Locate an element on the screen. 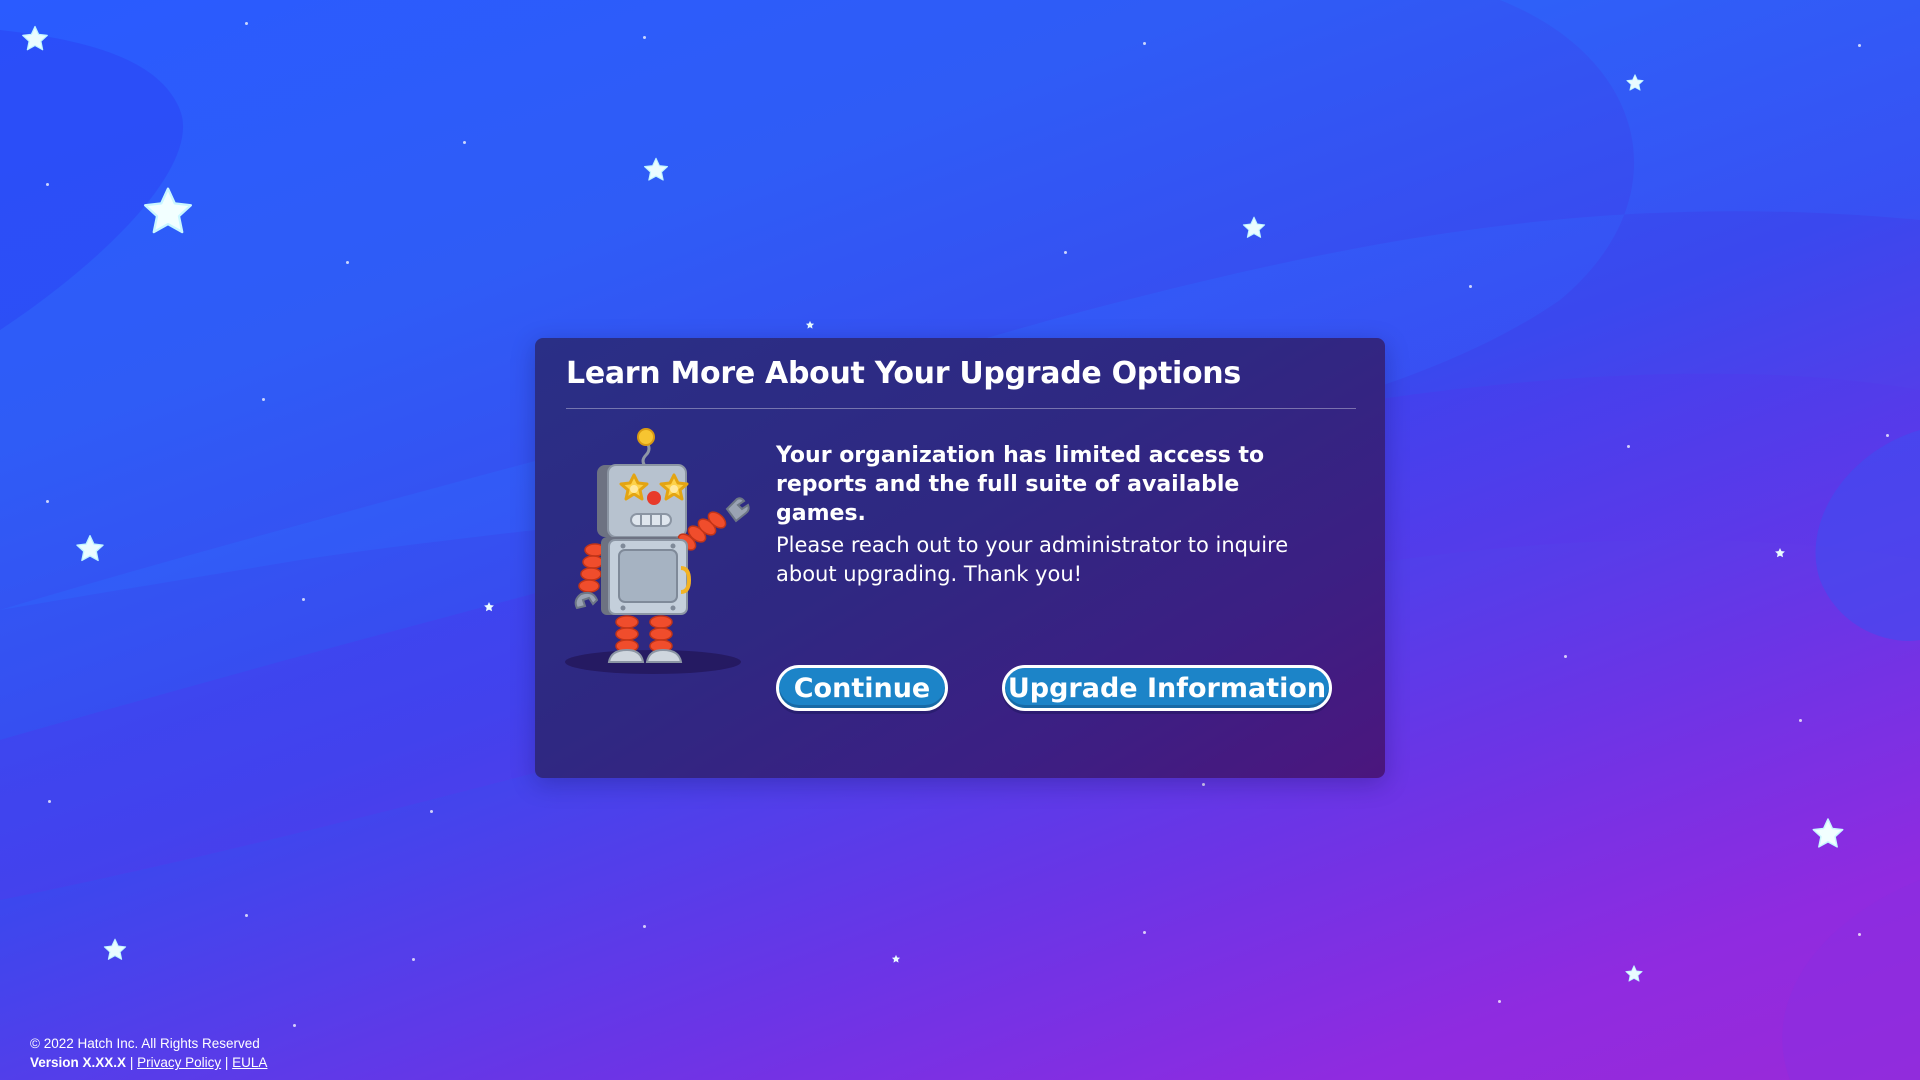 This screenshot has width=1920, height=1080. footer-links-row: Version X.XX.X | Privacy Policy | EULA is located at coordinates (148, 1062).